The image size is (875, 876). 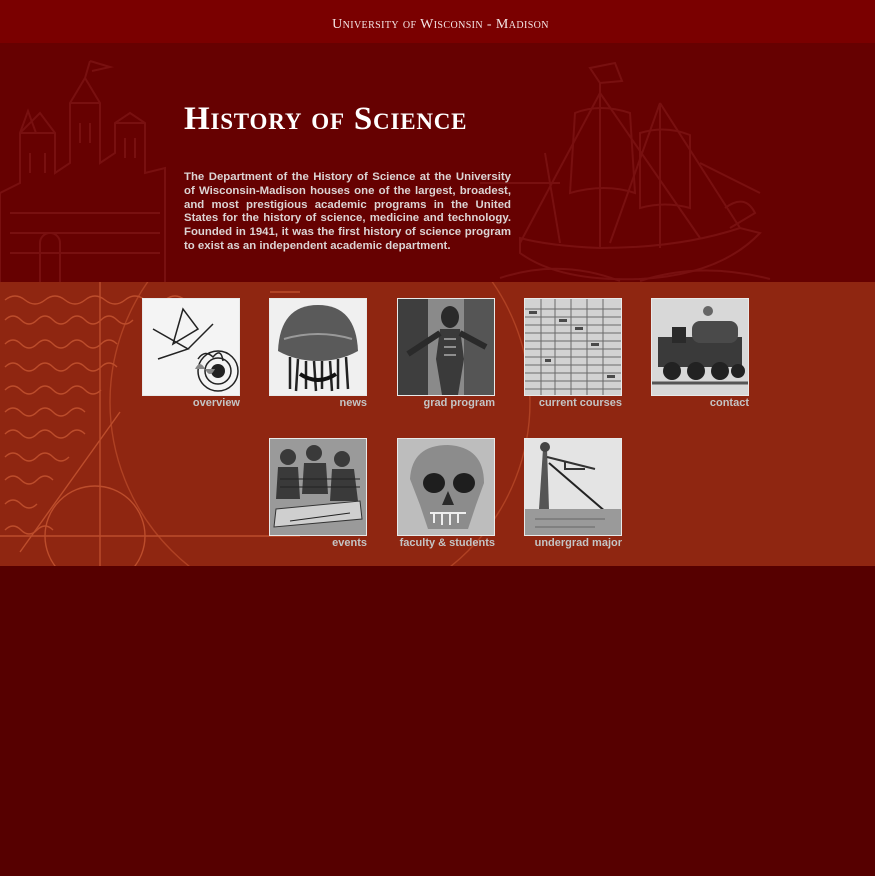 What do you see at coordinates (700, 347) in the screenshot?
I see `locomotive-icon` at bounding box center [700, 347].